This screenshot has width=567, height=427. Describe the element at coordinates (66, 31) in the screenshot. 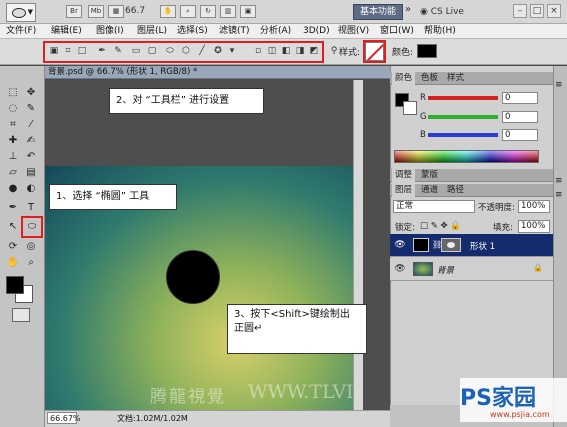

I see `menu-edit: 编辑(E)` at that location.